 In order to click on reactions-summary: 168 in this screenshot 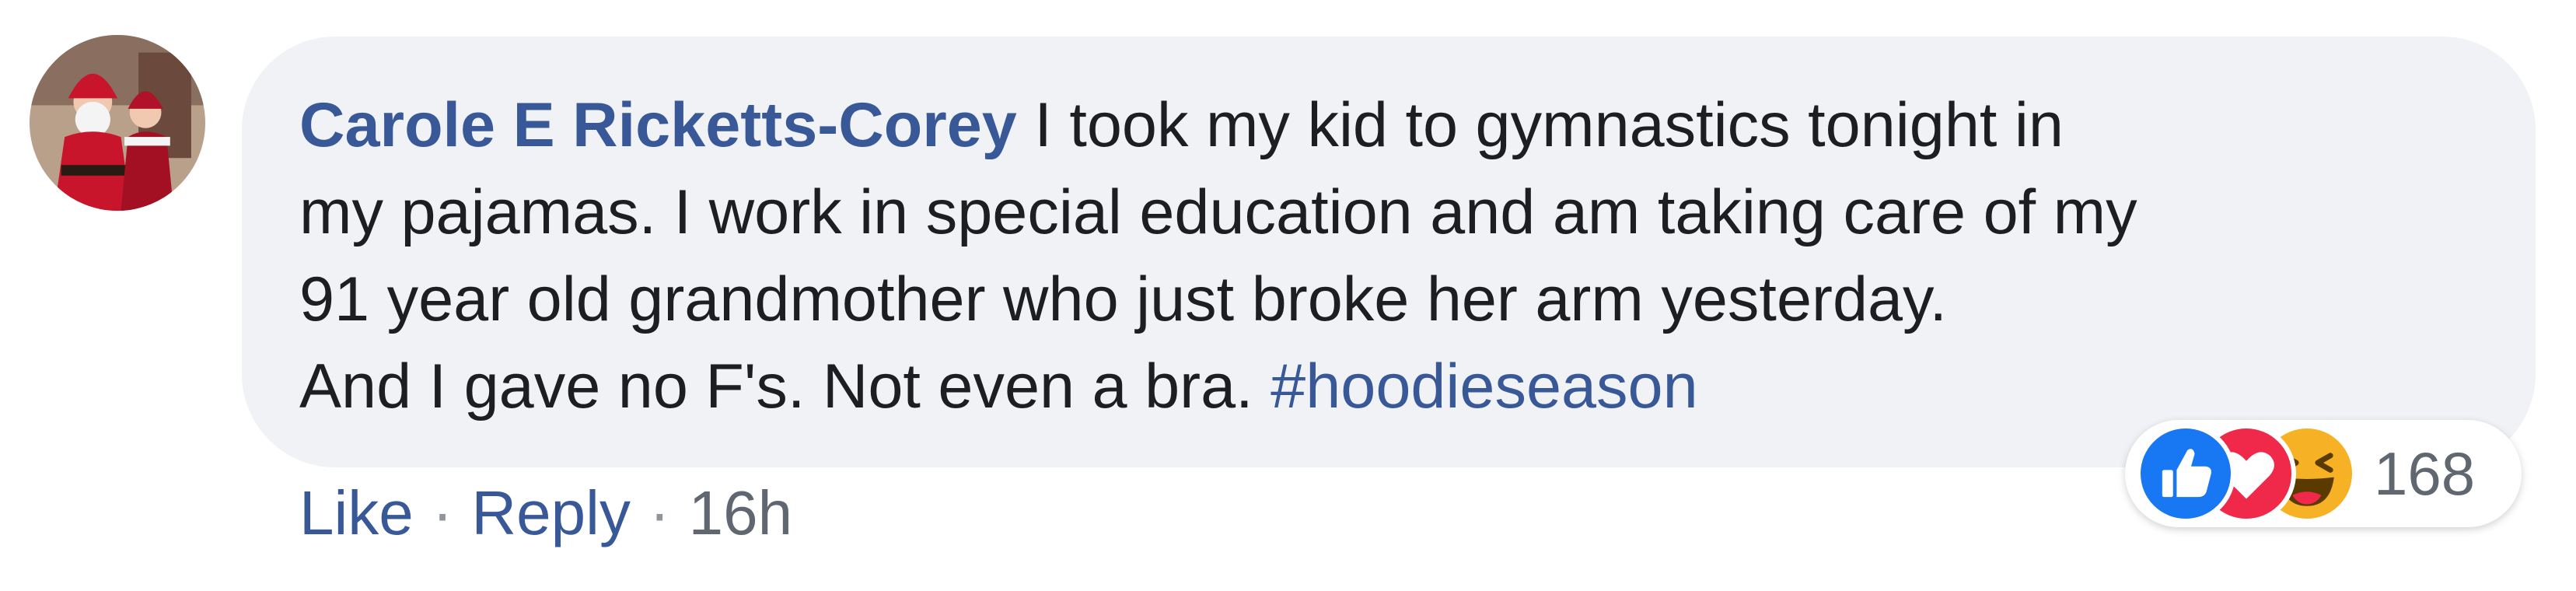, I will do `click(2323, 473)`.